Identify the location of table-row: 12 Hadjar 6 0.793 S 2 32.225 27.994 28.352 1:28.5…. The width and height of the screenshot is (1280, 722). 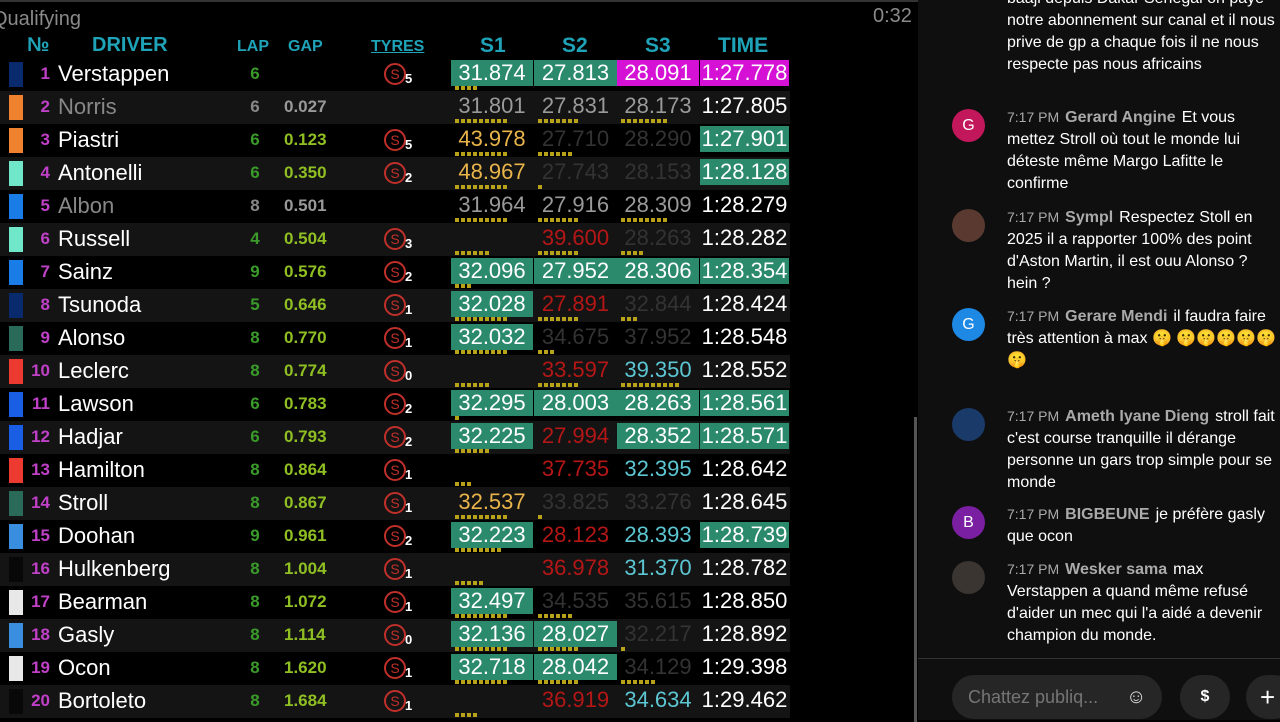
(395, 437).